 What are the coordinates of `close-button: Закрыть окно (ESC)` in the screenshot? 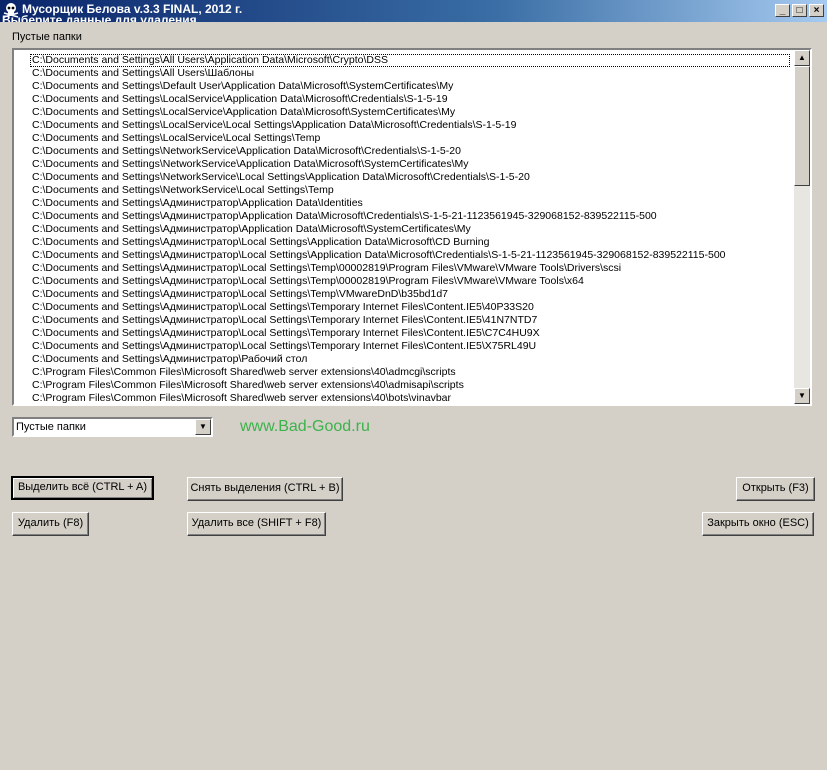 It's located at (758, 524).